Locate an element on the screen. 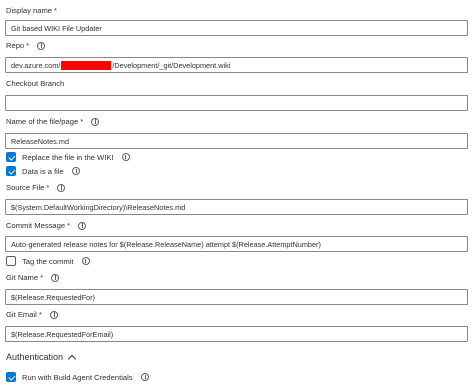 Image resolution: width=474 pixels, height=387 pixels. commit-message-label: Commit Message * is located at coordinates (46, 225).